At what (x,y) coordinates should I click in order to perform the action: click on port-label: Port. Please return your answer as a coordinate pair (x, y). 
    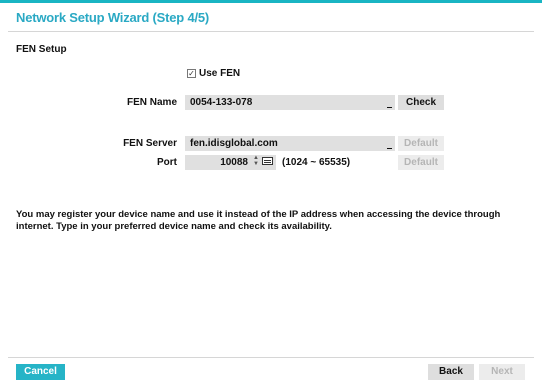
    Looking at the image, I should click on (167, 162).